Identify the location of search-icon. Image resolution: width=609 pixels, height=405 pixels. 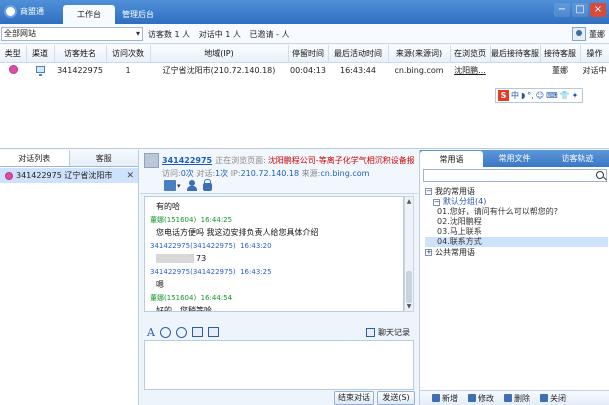
(600, 175).